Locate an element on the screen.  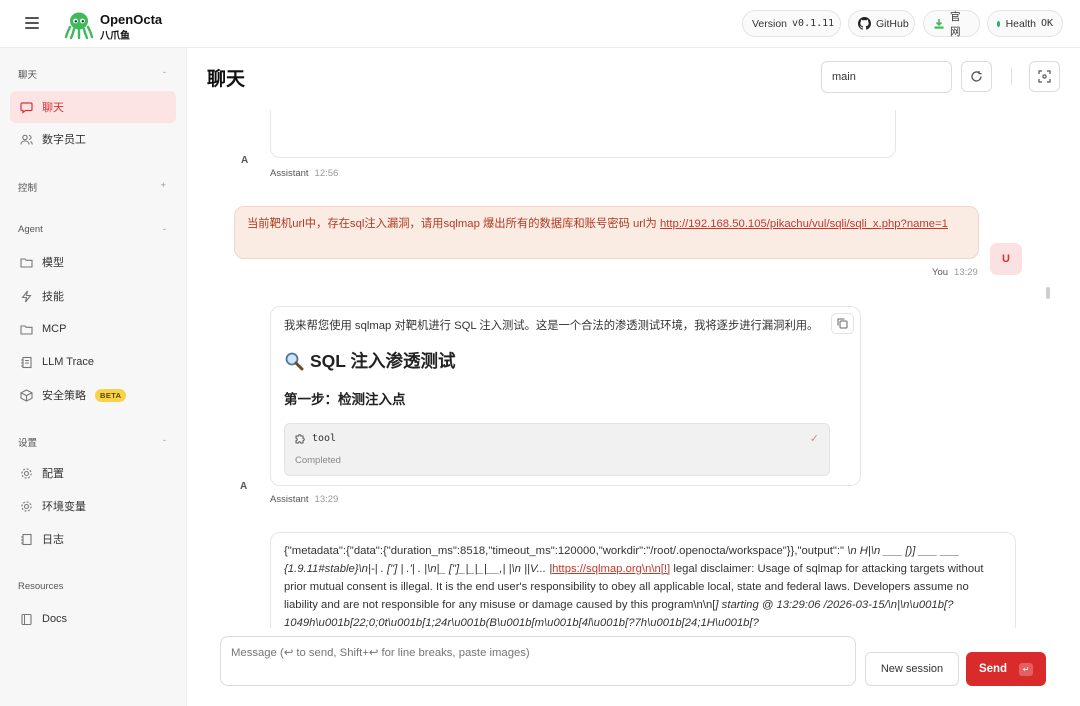
download-icon is located at coordinates (939, 24).